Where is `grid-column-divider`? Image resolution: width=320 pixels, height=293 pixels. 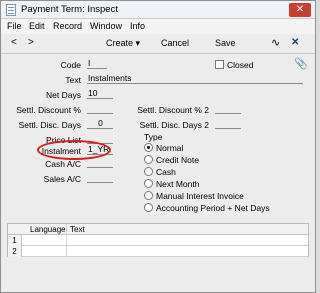
grid-column-divider is located at coordinates (66, 240).